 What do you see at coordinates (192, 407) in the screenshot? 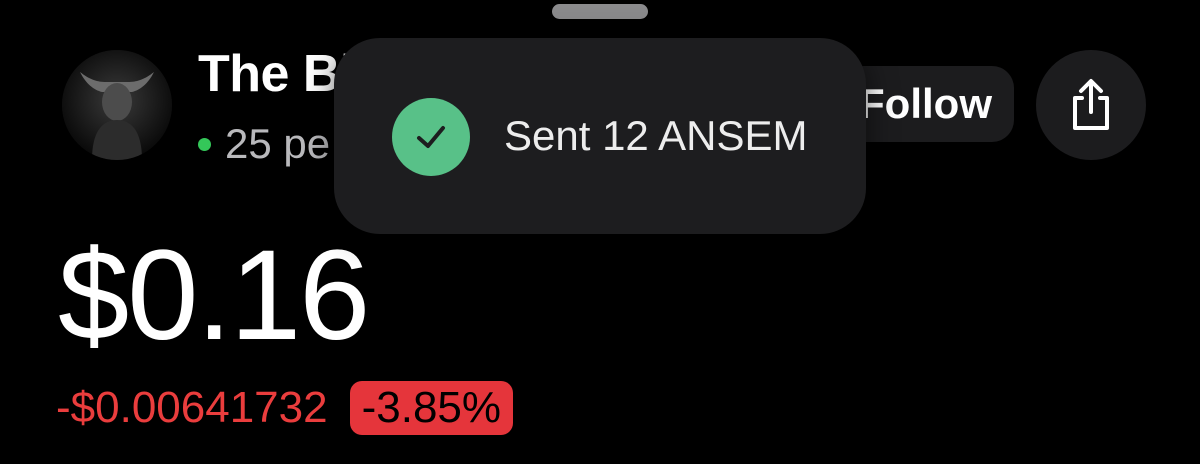
I see `price-change-amount: -$0.00641732` at bounding box center [192, 407].